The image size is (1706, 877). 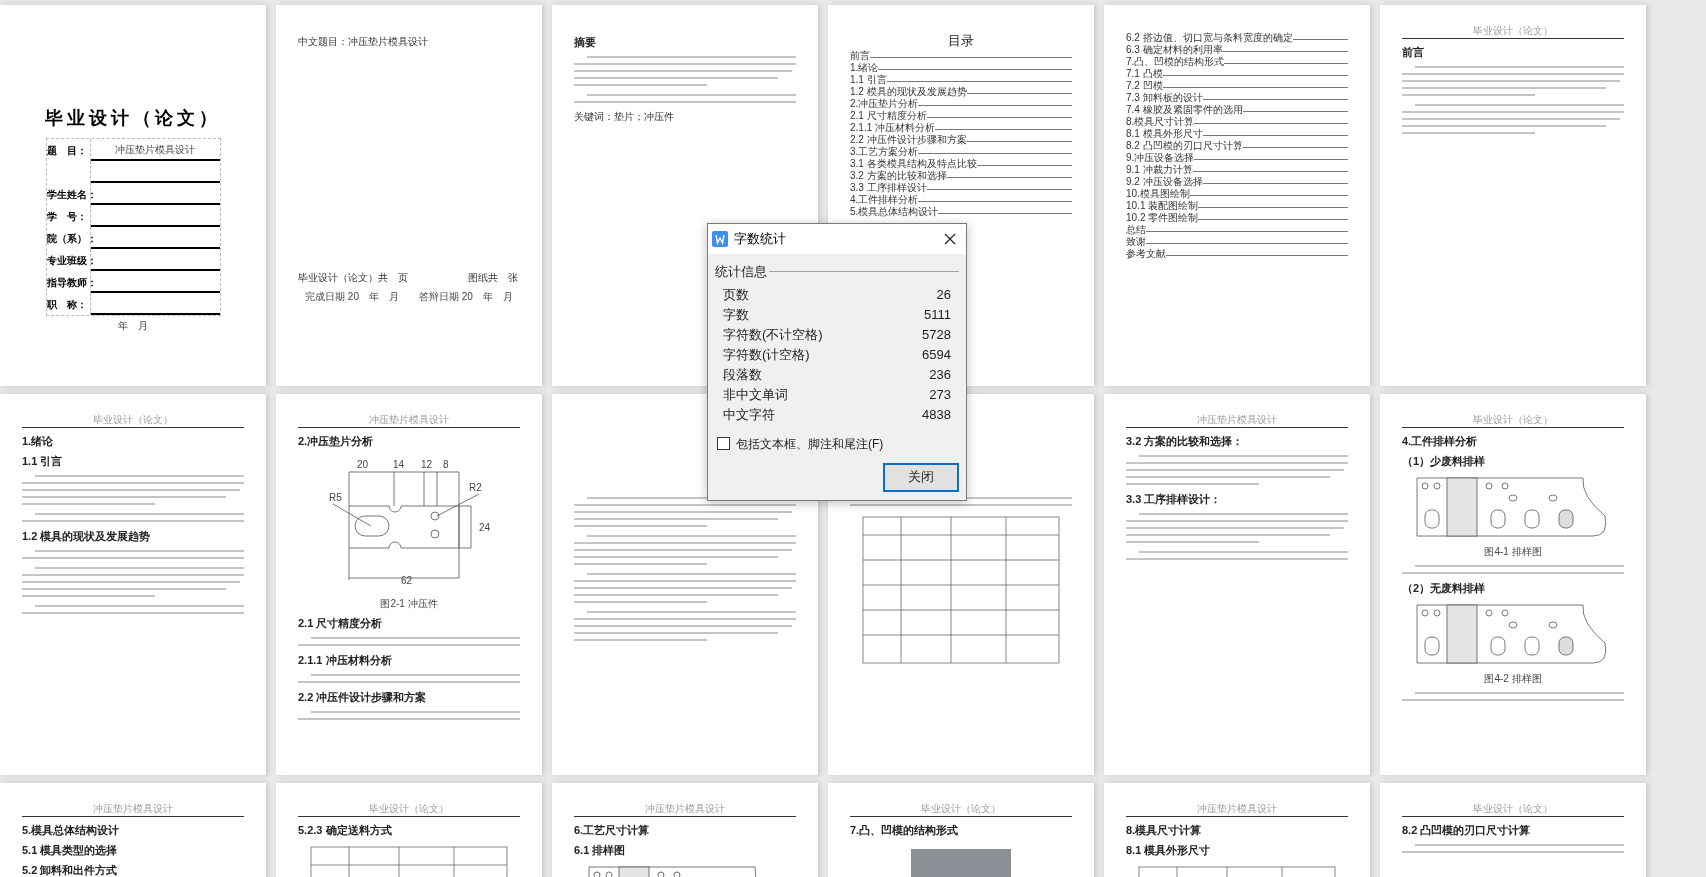 What do you see at coordinates (427, 464) in the screenshot?
I see `dimension-label: 12` at bounding box center [427, 464].